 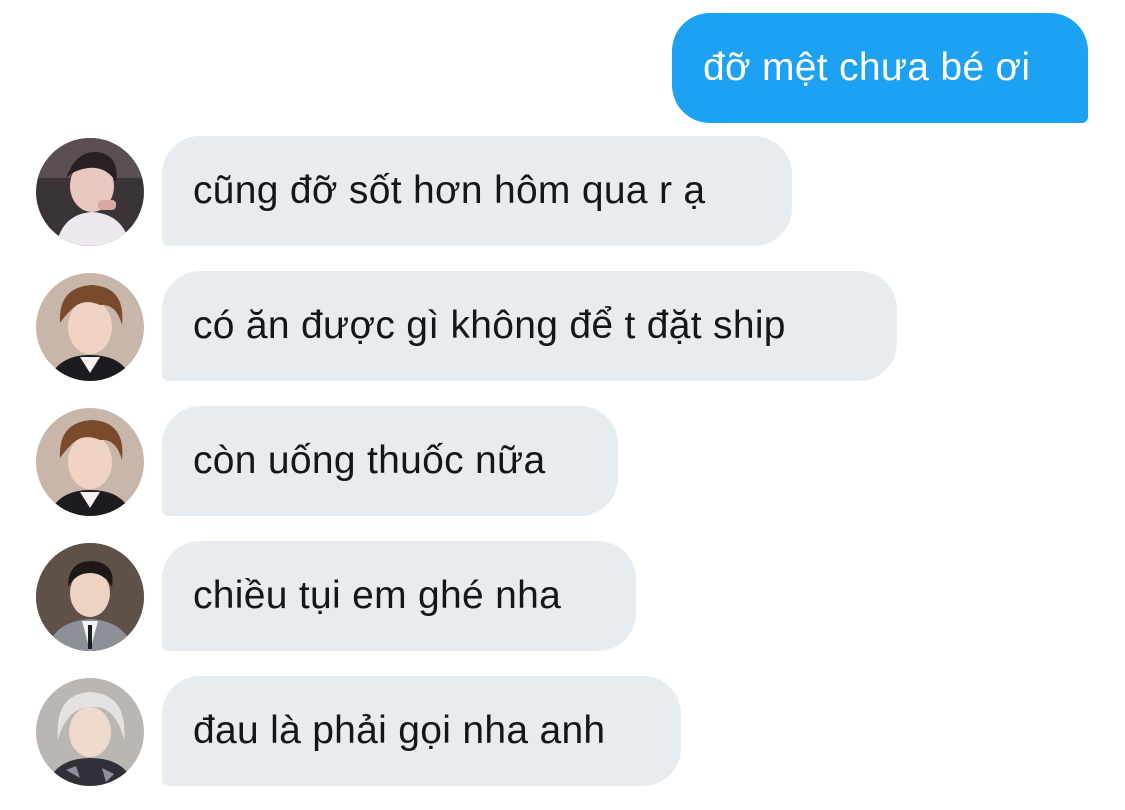 I want to click on received-message-text: có ăn được gì không để t đặt ship, so click(x=489, y=325).